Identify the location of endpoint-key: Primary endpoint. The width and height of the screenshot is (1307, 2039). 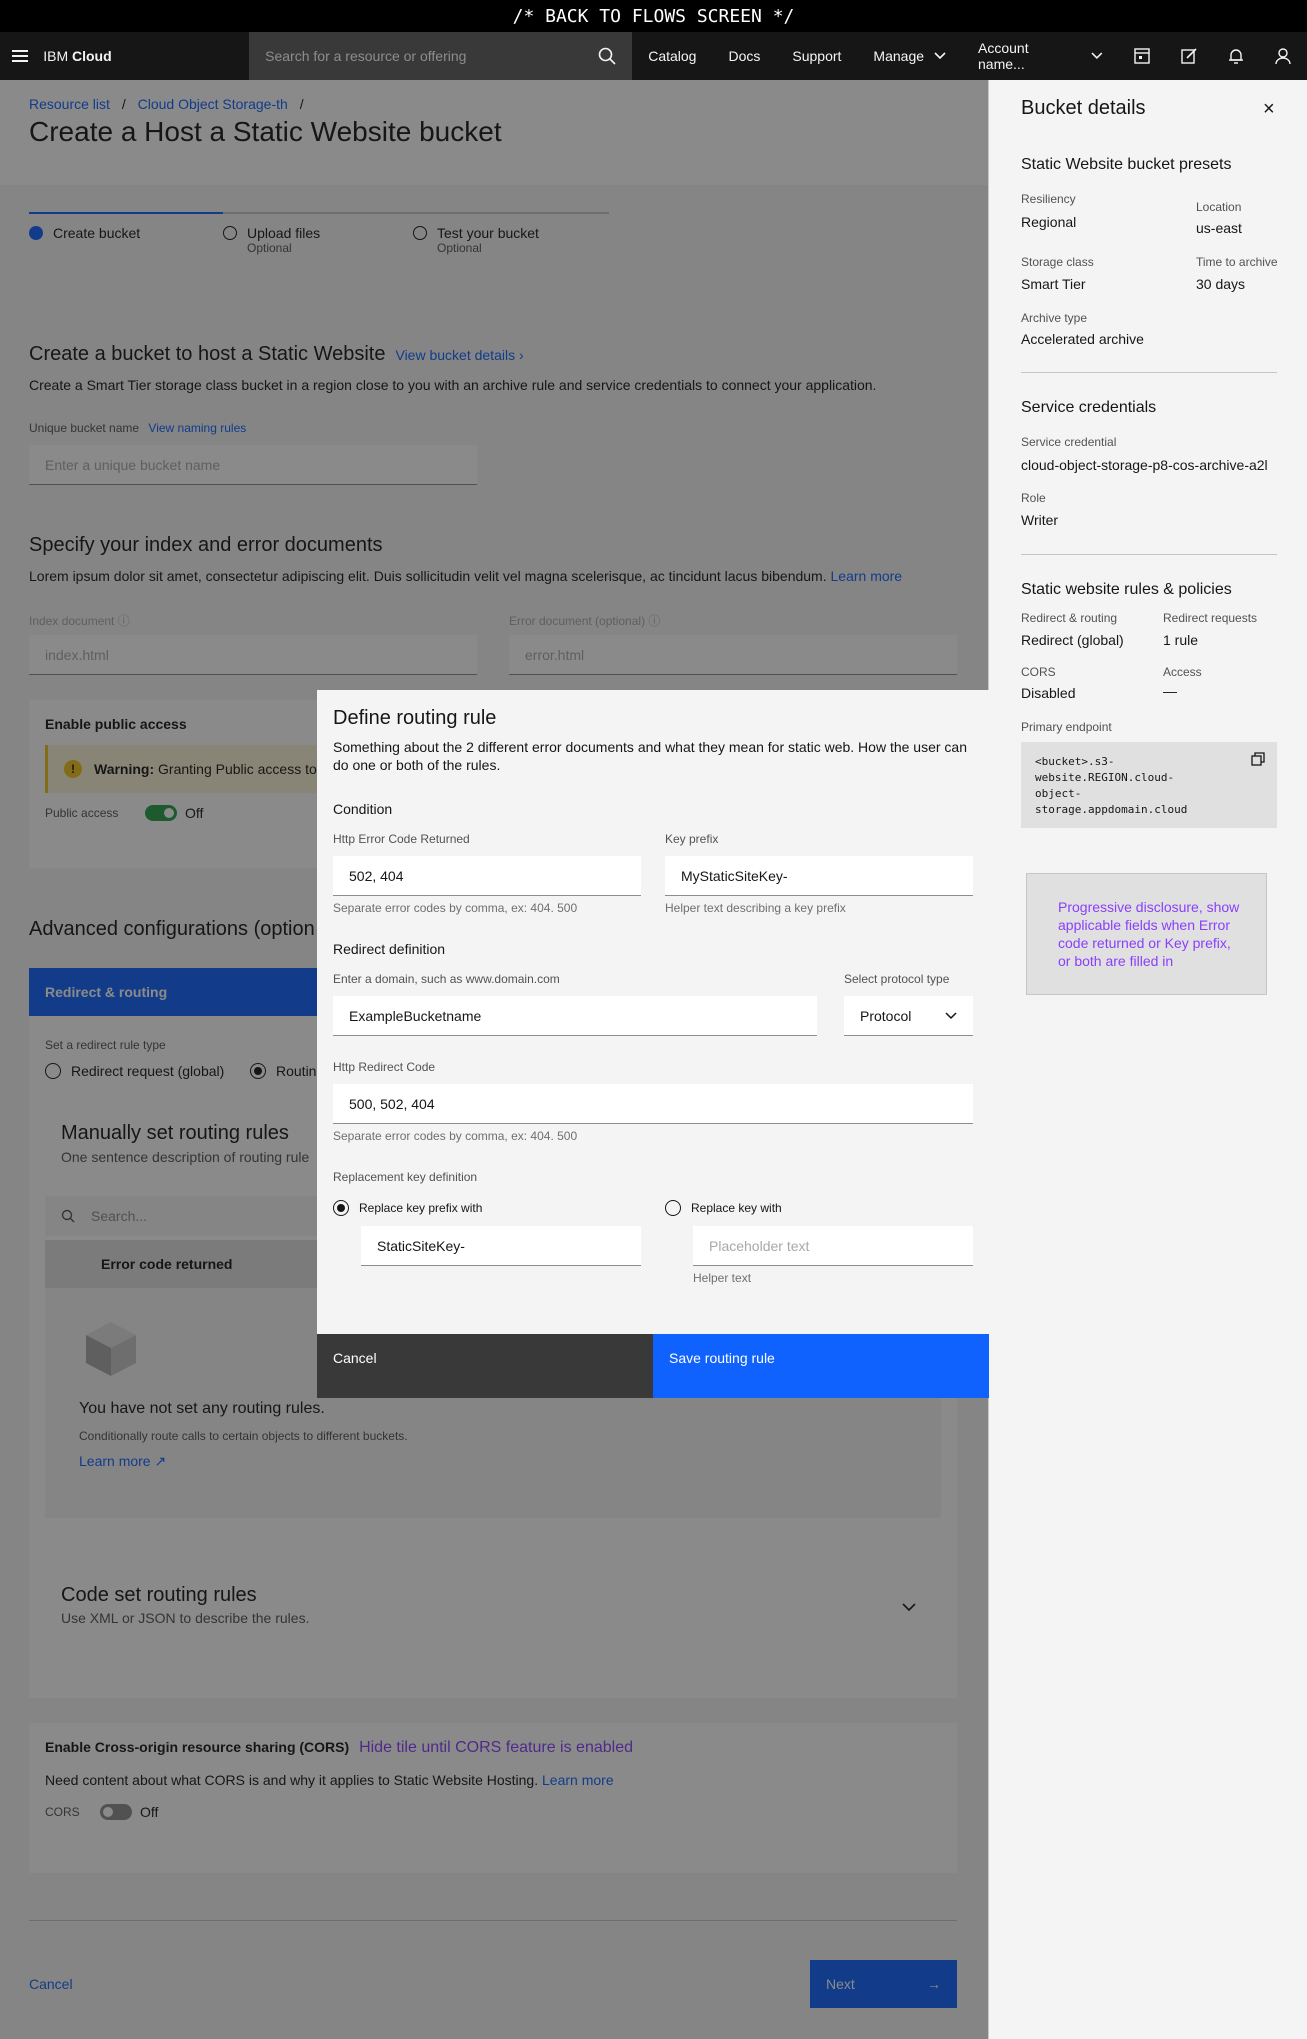
(1066, 727).